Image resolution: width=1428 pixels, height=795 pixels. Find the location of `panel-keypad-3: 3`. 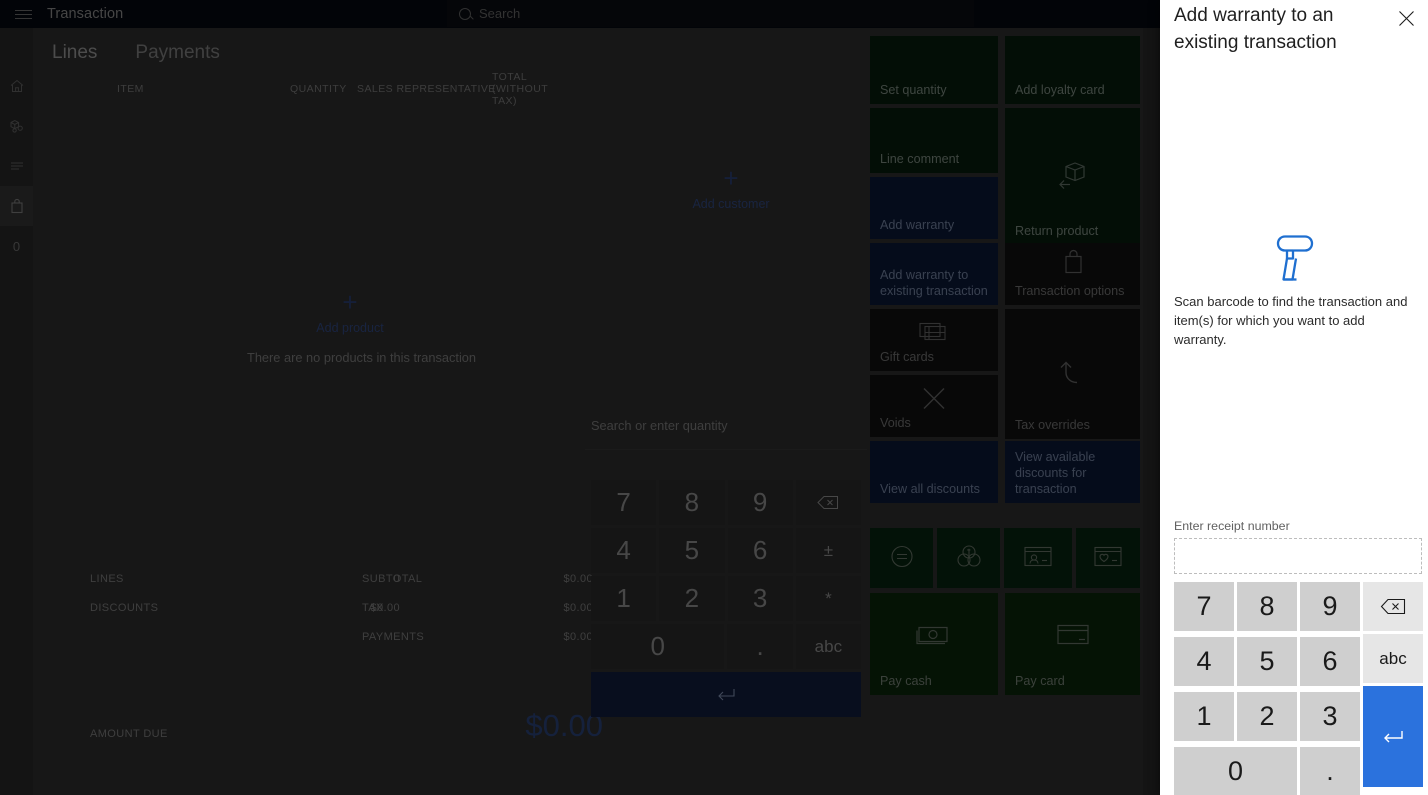

panel-keypad-3: 3 is located at coordinates (1330, 716).